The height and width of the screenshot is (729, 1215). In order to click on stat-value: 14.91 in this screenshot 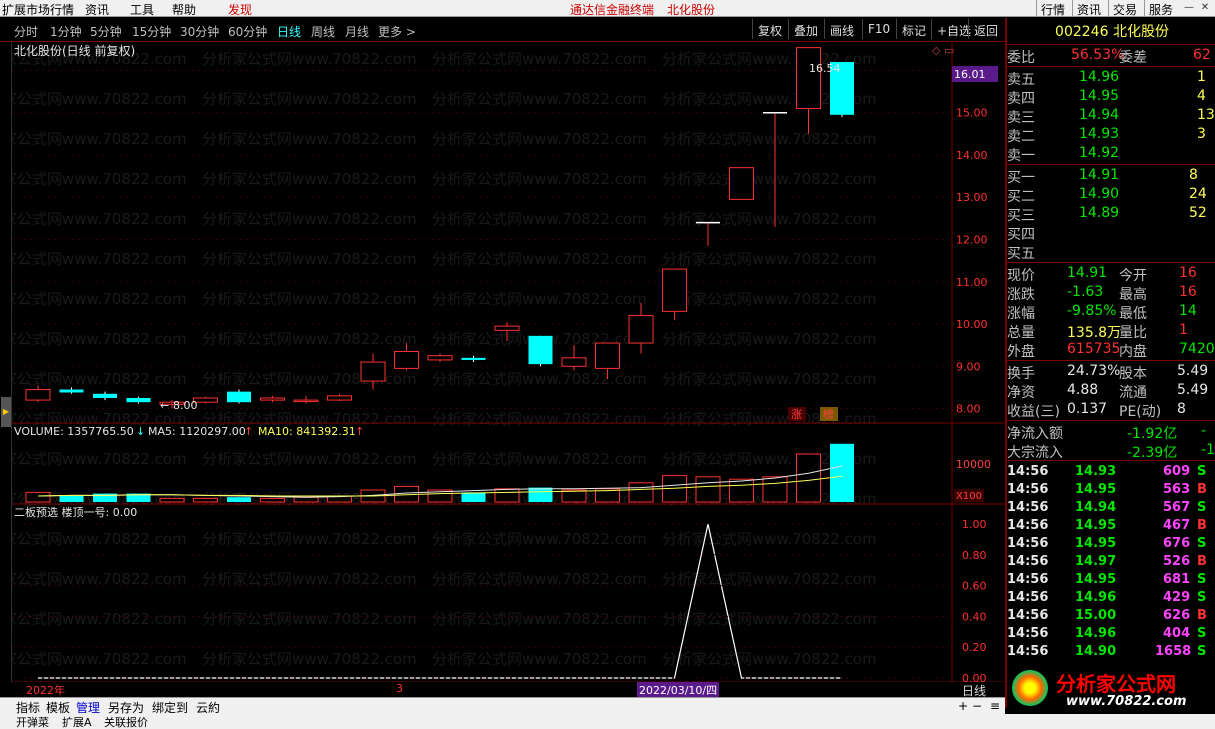, I will do `click(1087, 273)`.